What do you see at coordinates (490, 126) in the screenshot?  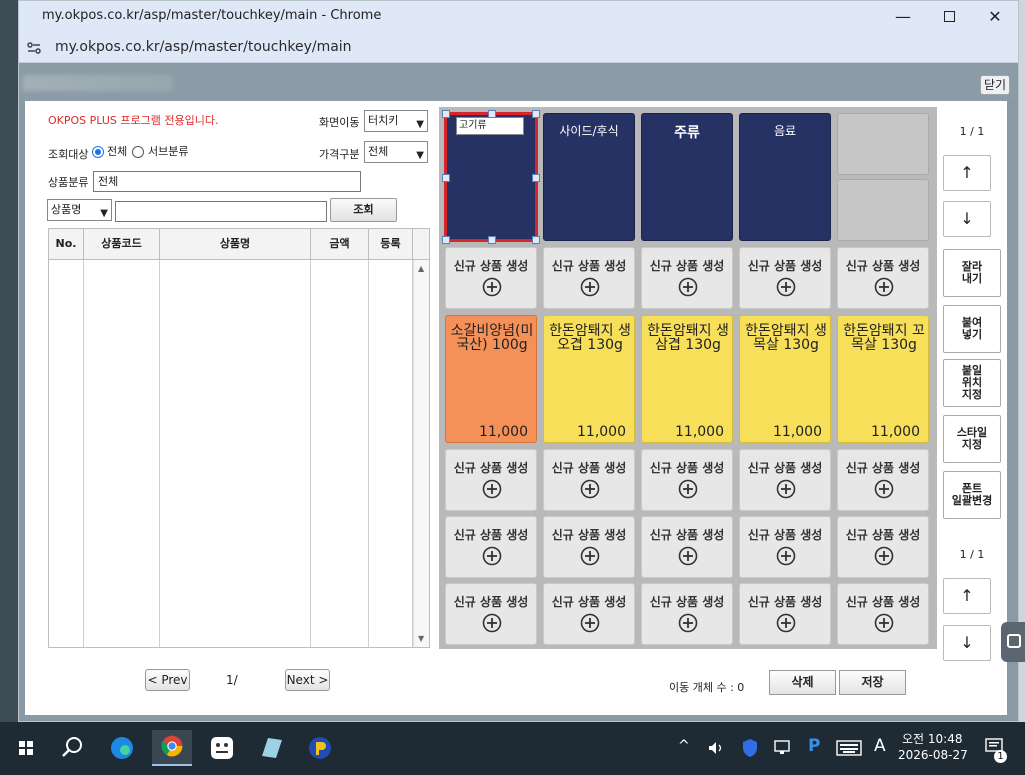 I see `category-rename-input: 고기류` at bounding box center [490, 126].